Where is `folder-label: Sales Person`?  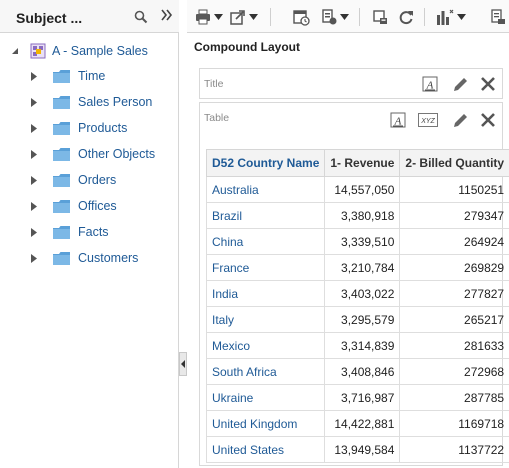
folder-label: Sales Person is located at coordinates (115, 102).